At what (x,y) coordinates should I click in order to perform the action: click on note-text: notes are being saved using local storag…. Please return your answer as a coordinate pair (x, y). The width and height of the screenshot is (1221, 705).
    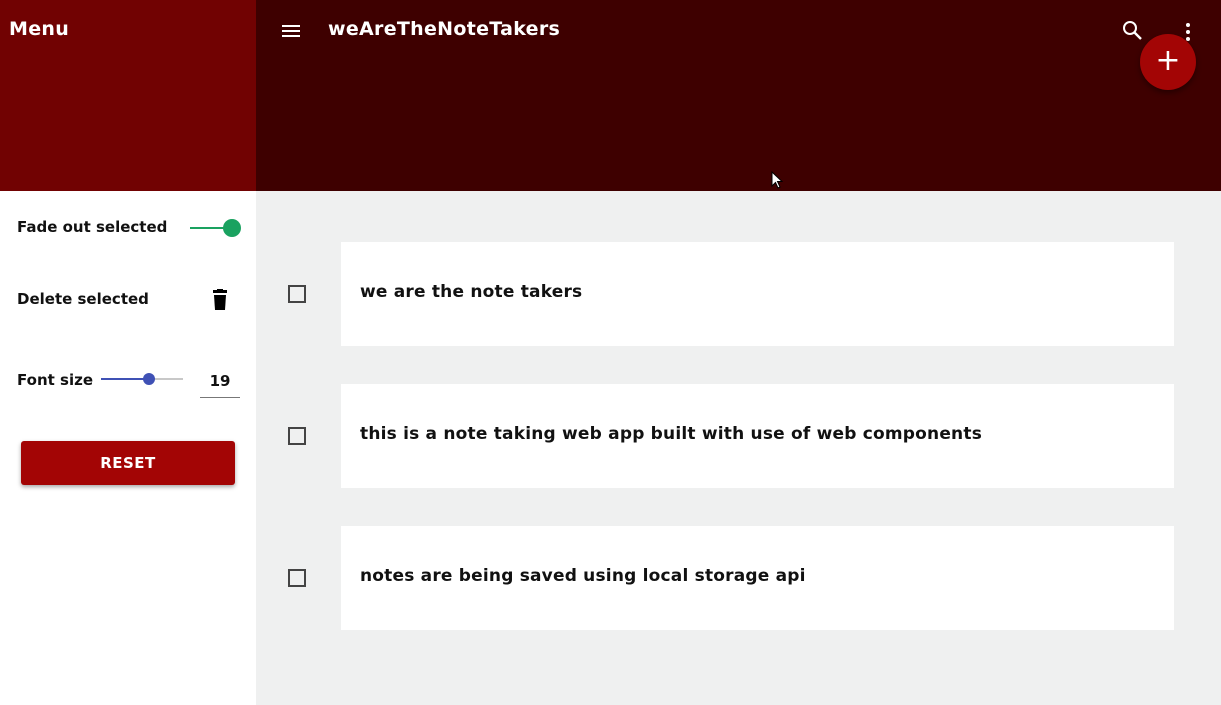
    Looking at the image, I should click on (583, 576).